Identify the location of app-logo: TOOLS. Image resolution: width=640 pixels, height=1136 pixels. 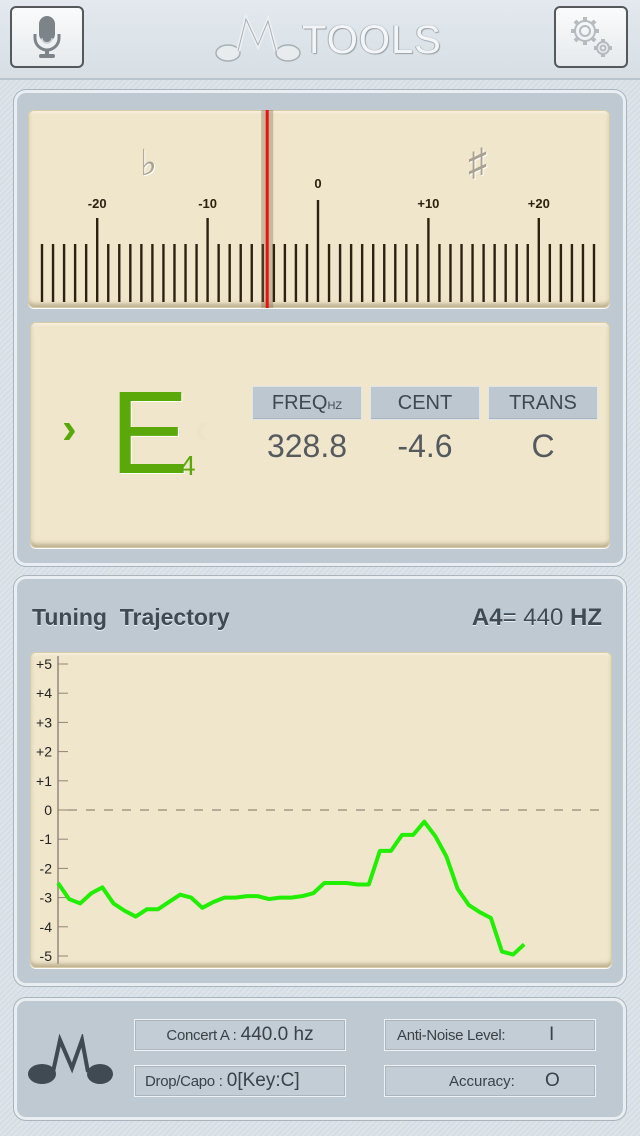
(328, 40).